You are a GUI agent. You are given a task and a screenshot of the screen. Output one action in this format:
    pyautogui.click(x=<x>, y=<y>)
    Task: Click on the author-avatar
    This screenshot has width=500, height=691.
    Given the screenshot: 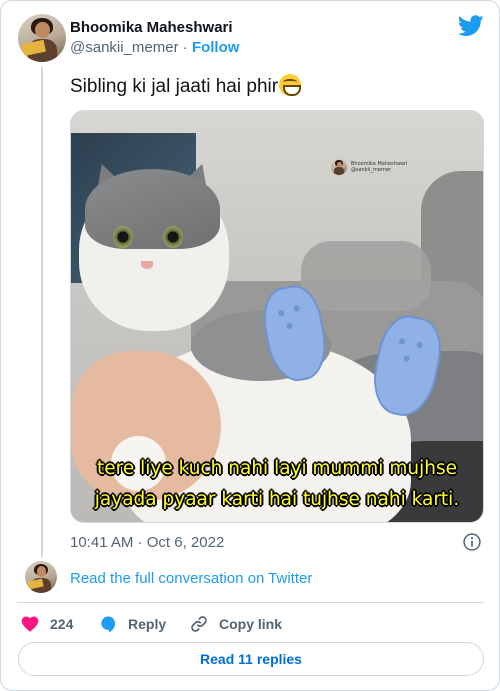 What is the action you would take?
    pyautogui.click(x=42, y=38)
    